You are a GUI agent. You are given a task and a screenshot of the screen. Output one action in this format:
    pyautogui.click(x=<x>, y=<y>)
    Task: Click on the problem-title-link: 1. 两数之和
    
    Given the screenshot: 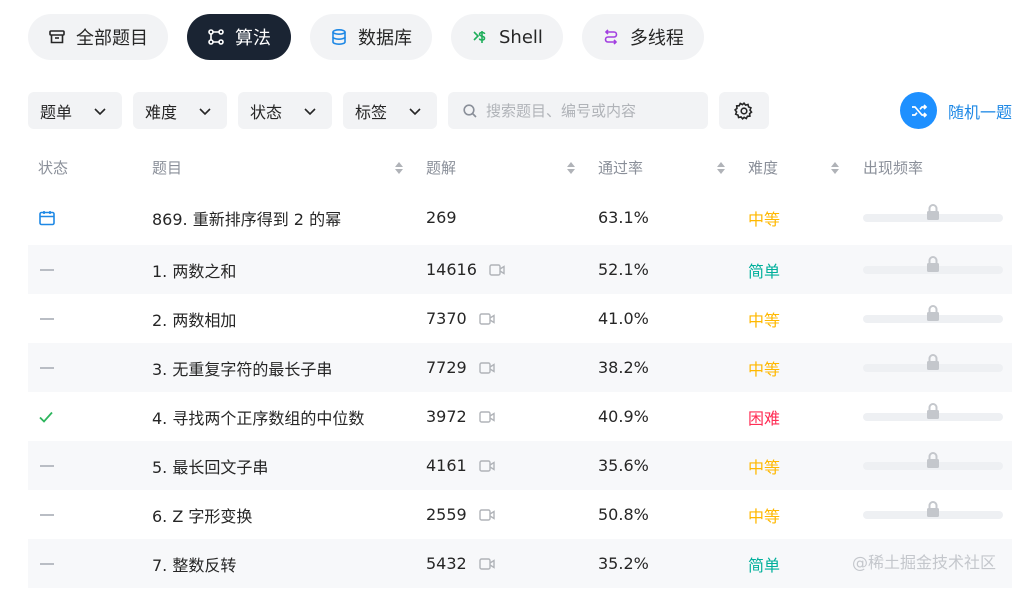 What is the action you would take?
    pyautogui.click(x=194, y=269)
    